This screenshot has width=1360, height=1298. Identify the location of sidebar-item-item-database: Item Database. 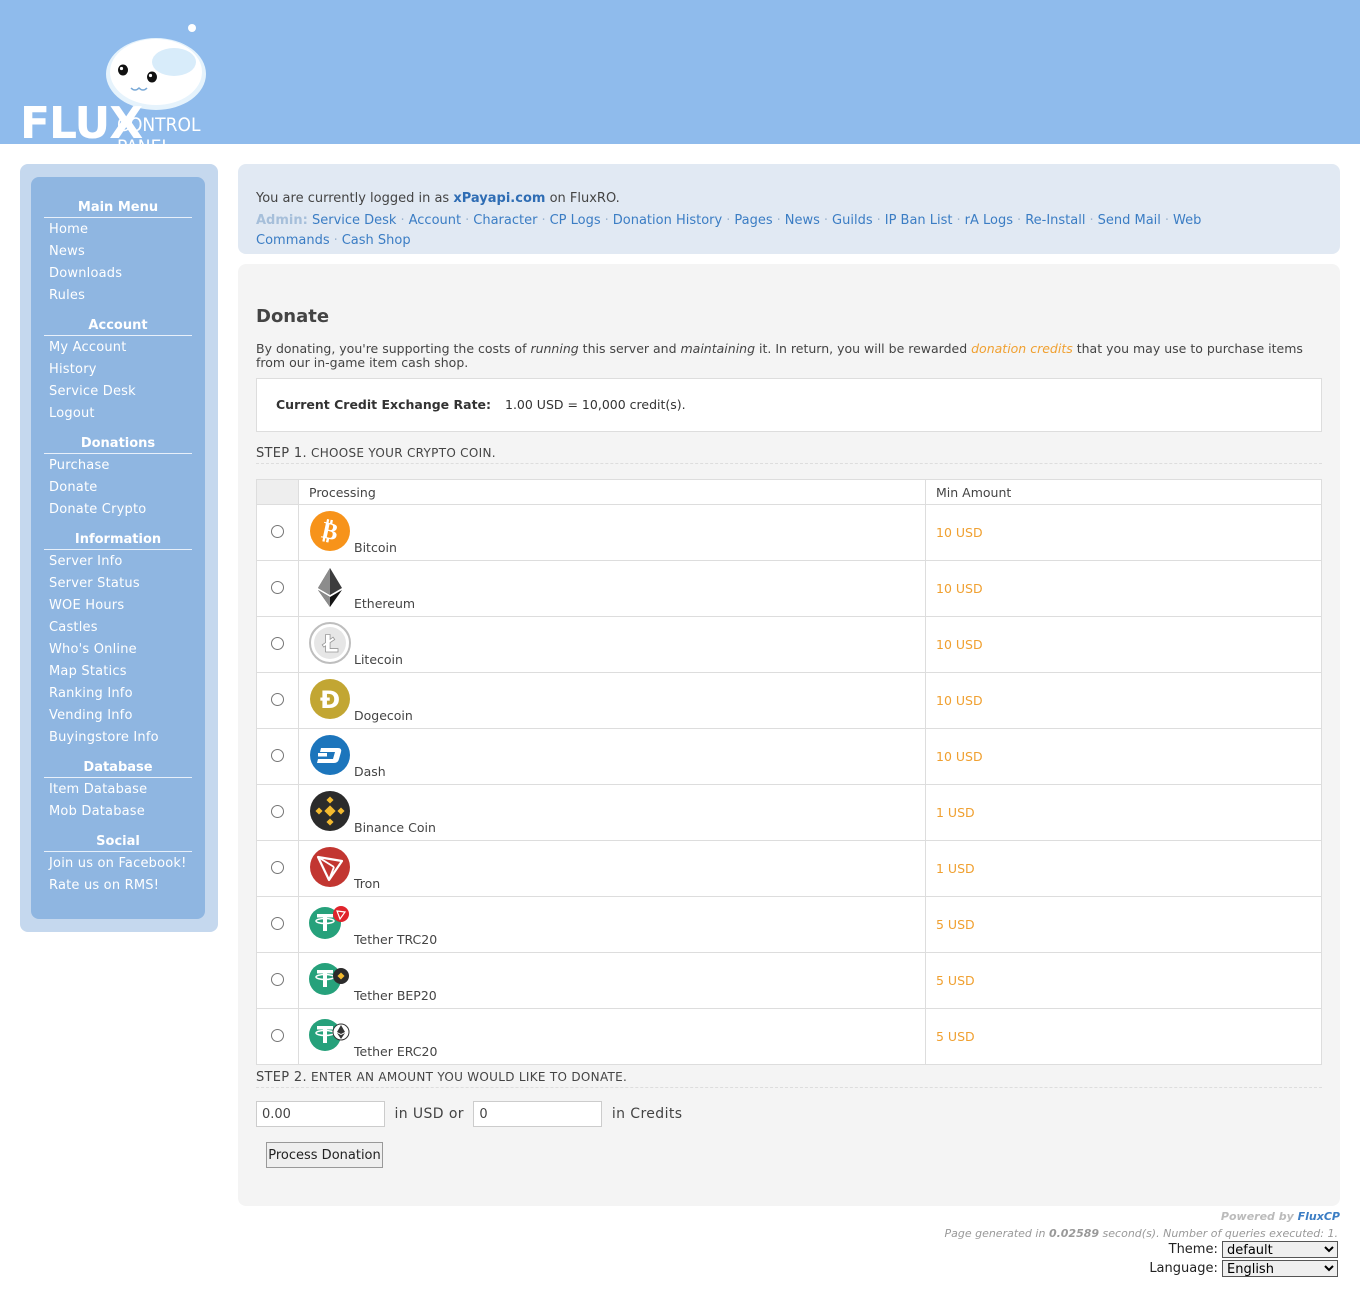
(118, 790).